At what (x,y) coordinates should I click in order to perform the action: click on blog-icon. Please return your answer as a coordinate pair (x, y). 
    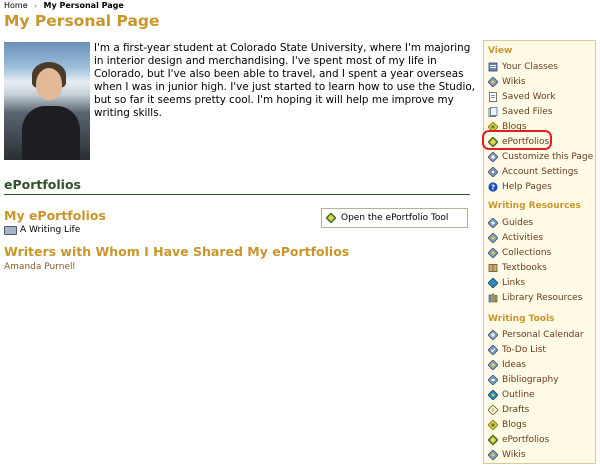
    Looking at the image, I should click on (493, 424).